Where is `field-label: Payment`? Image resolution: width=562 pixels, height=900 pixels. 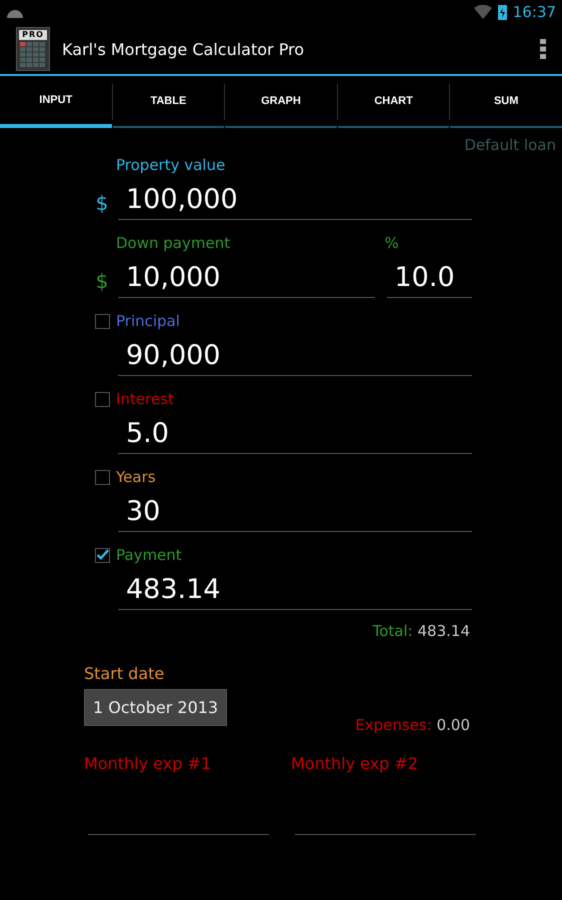
field-label: Payment is located at coordinates (149, 555).